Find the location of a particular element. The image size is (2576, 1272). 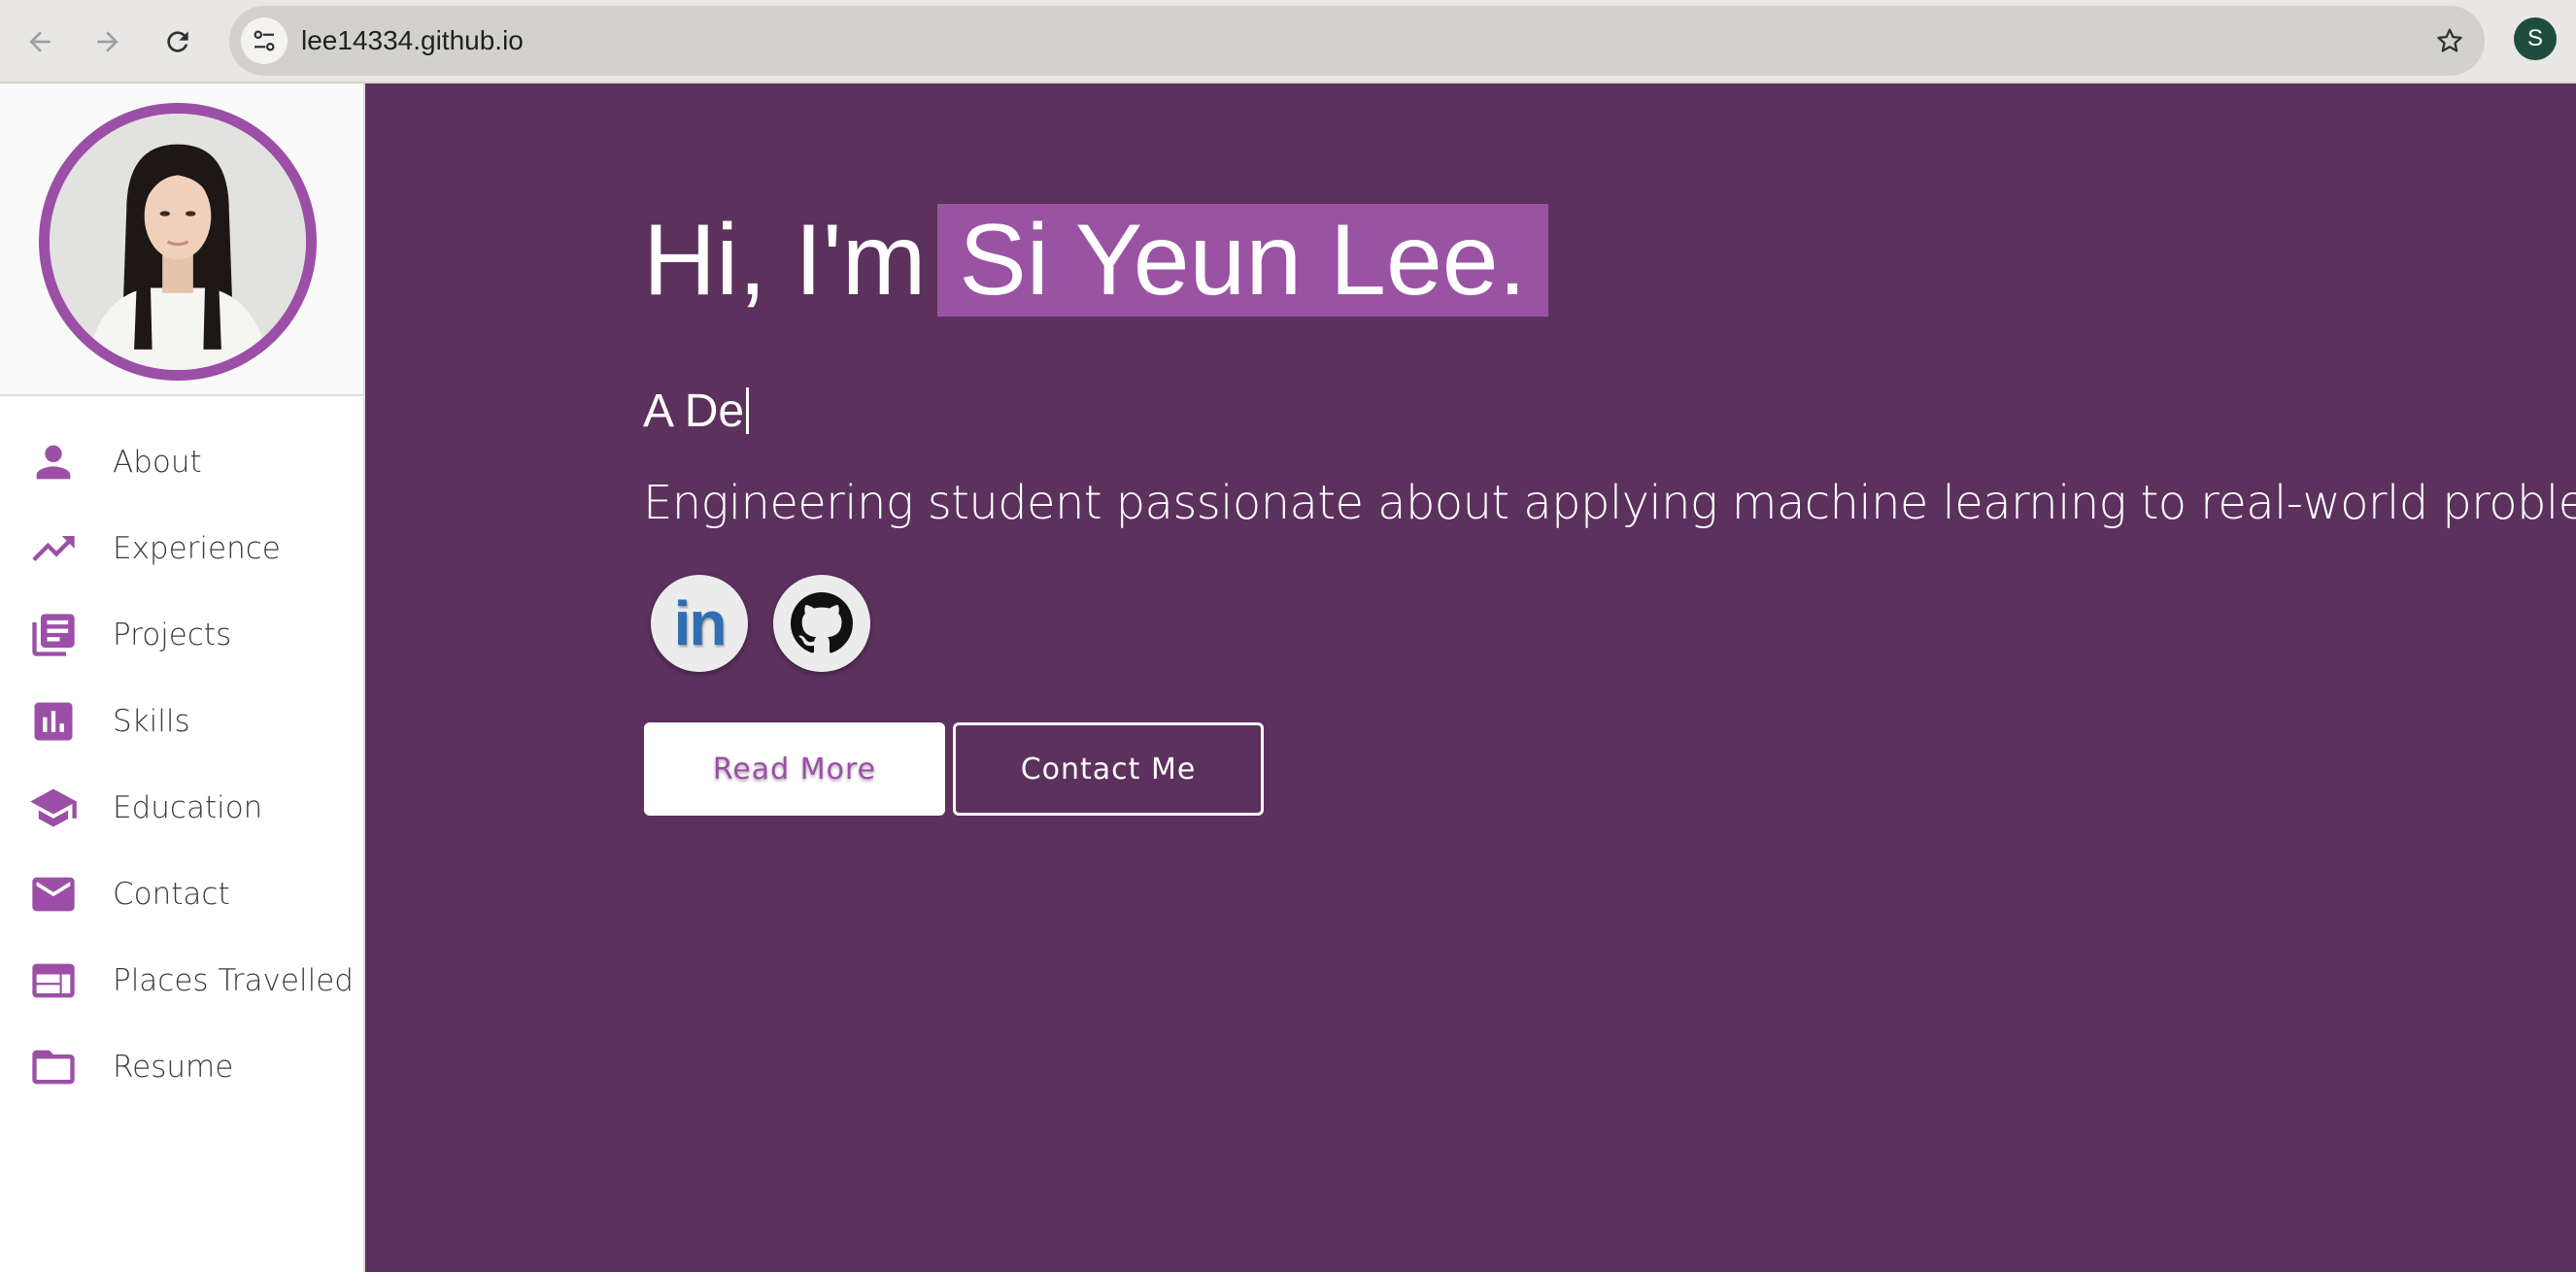

sidebar-header is located at coordinates (181, 240).